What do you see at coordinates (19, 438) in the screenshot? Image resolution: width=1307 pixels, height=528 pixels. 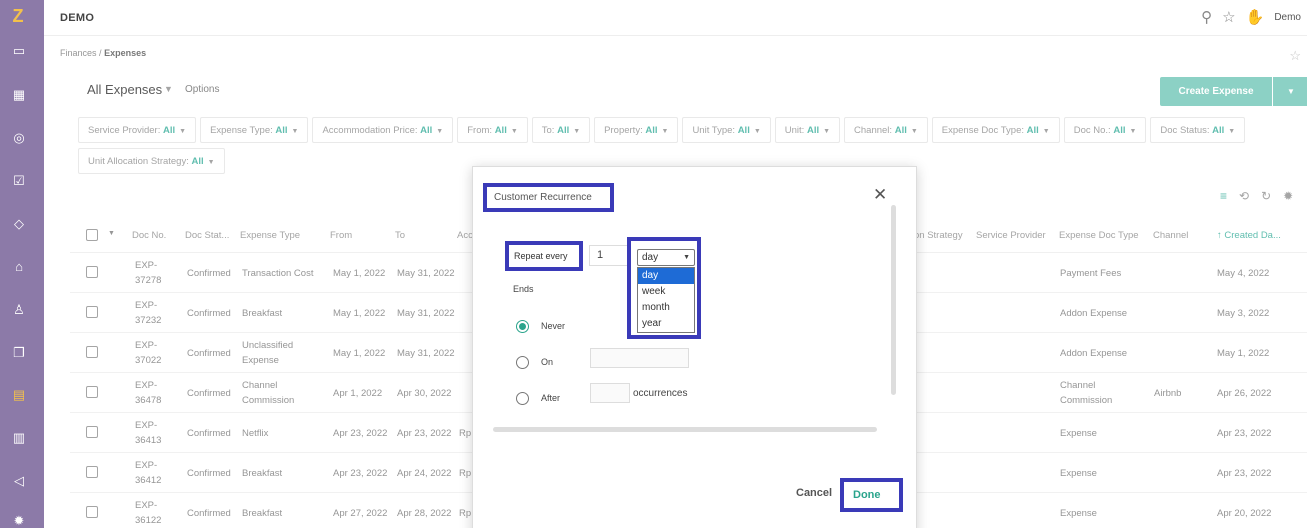 I see `chart-icon: ▥` at bounding box center [19, 438].